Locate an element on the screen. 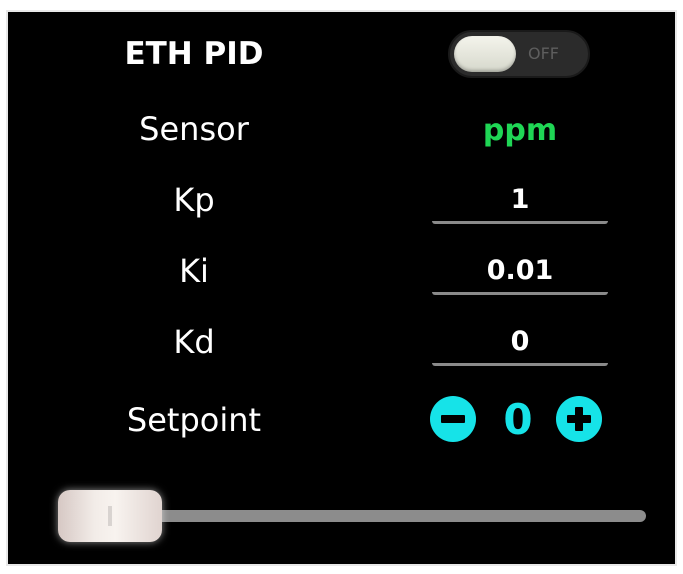 Image resolution: width=683 pixels, height=574 pixels. setpoint-label: Setpoint is located at coordinates (194, 420).